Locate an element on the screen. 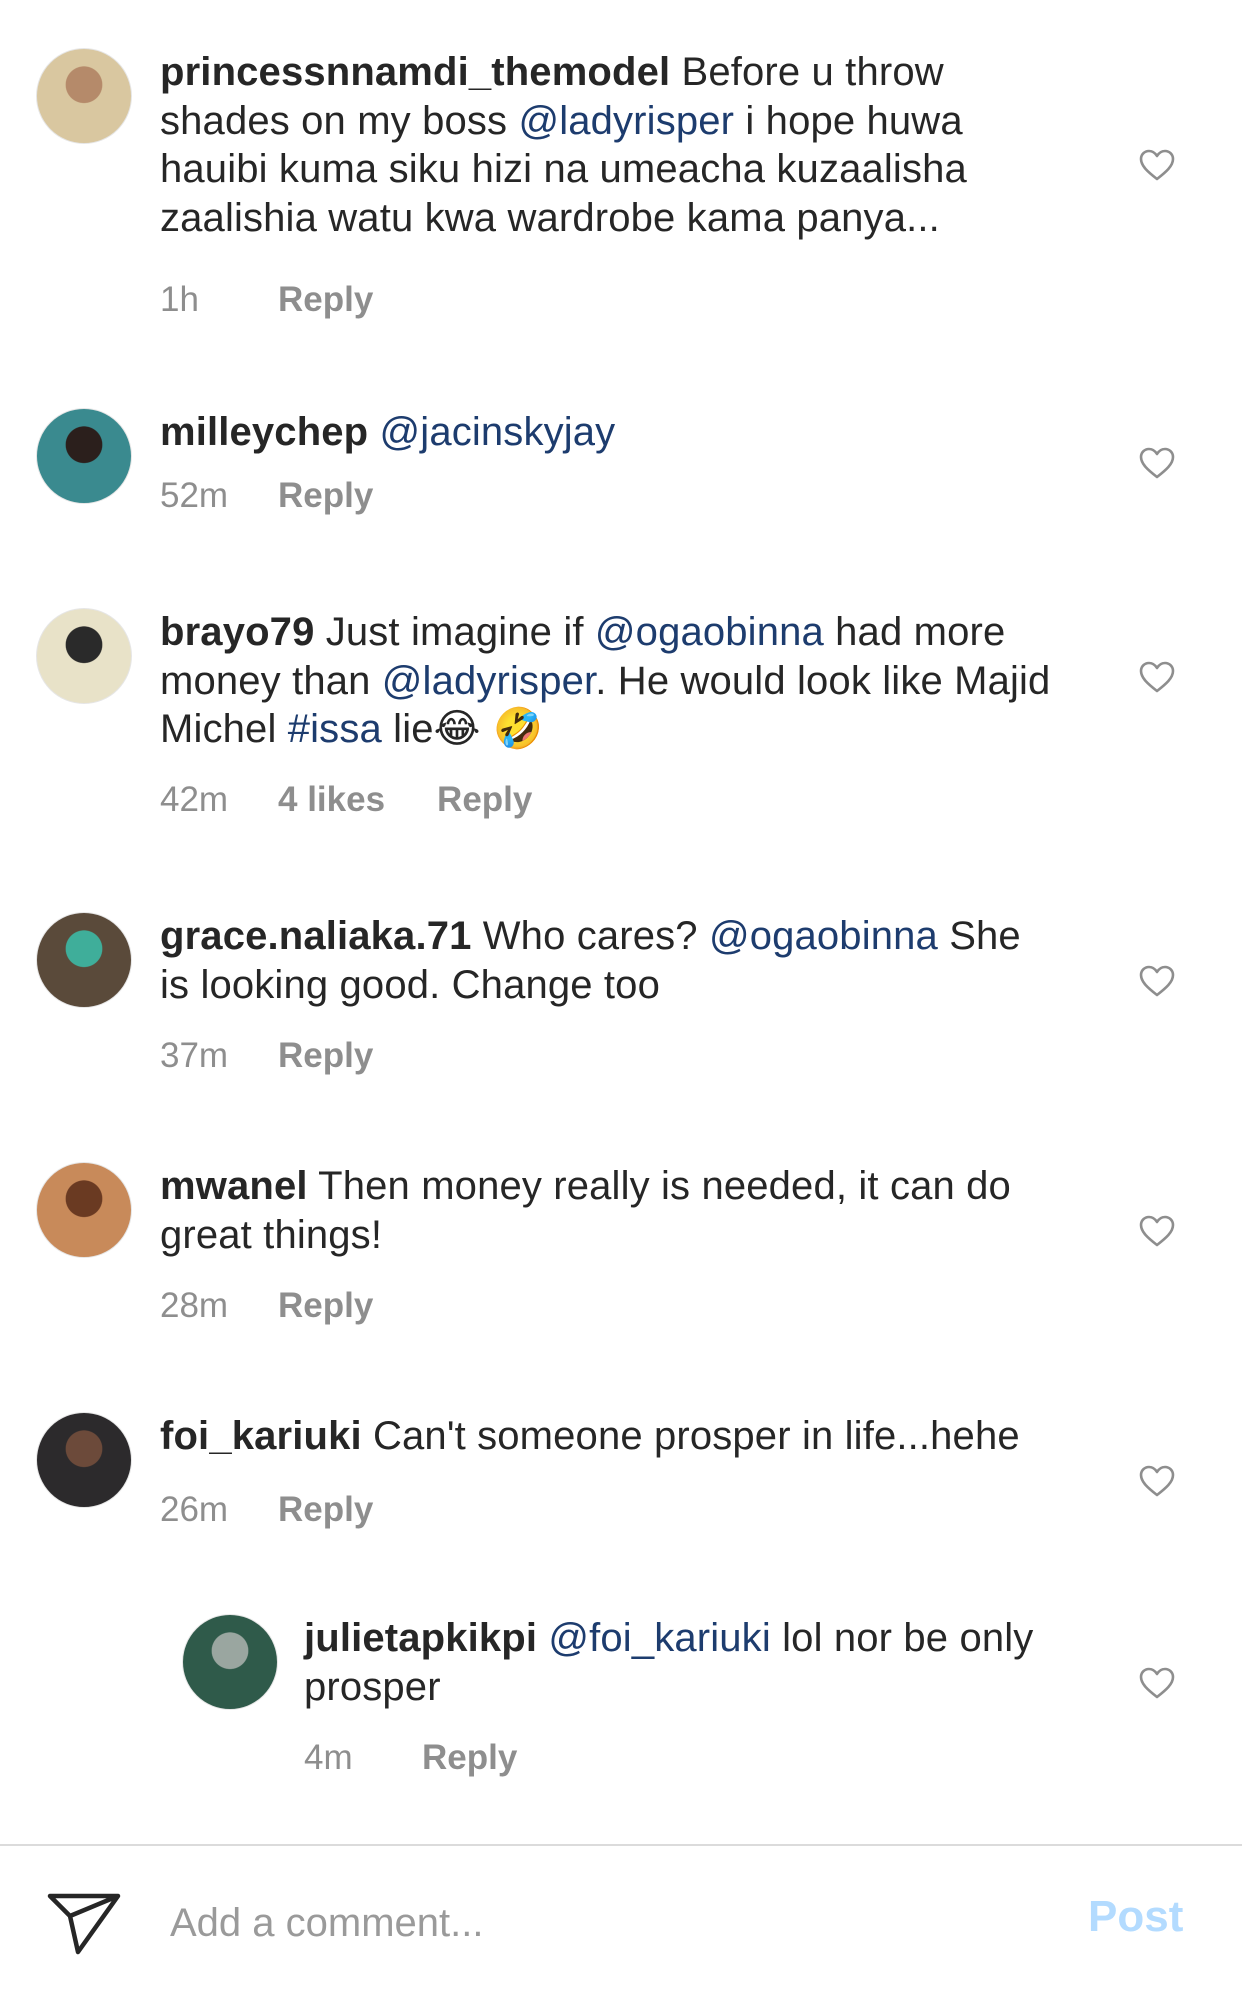  comment-meta: 26m Reply is located at coordinates (266, 1510).